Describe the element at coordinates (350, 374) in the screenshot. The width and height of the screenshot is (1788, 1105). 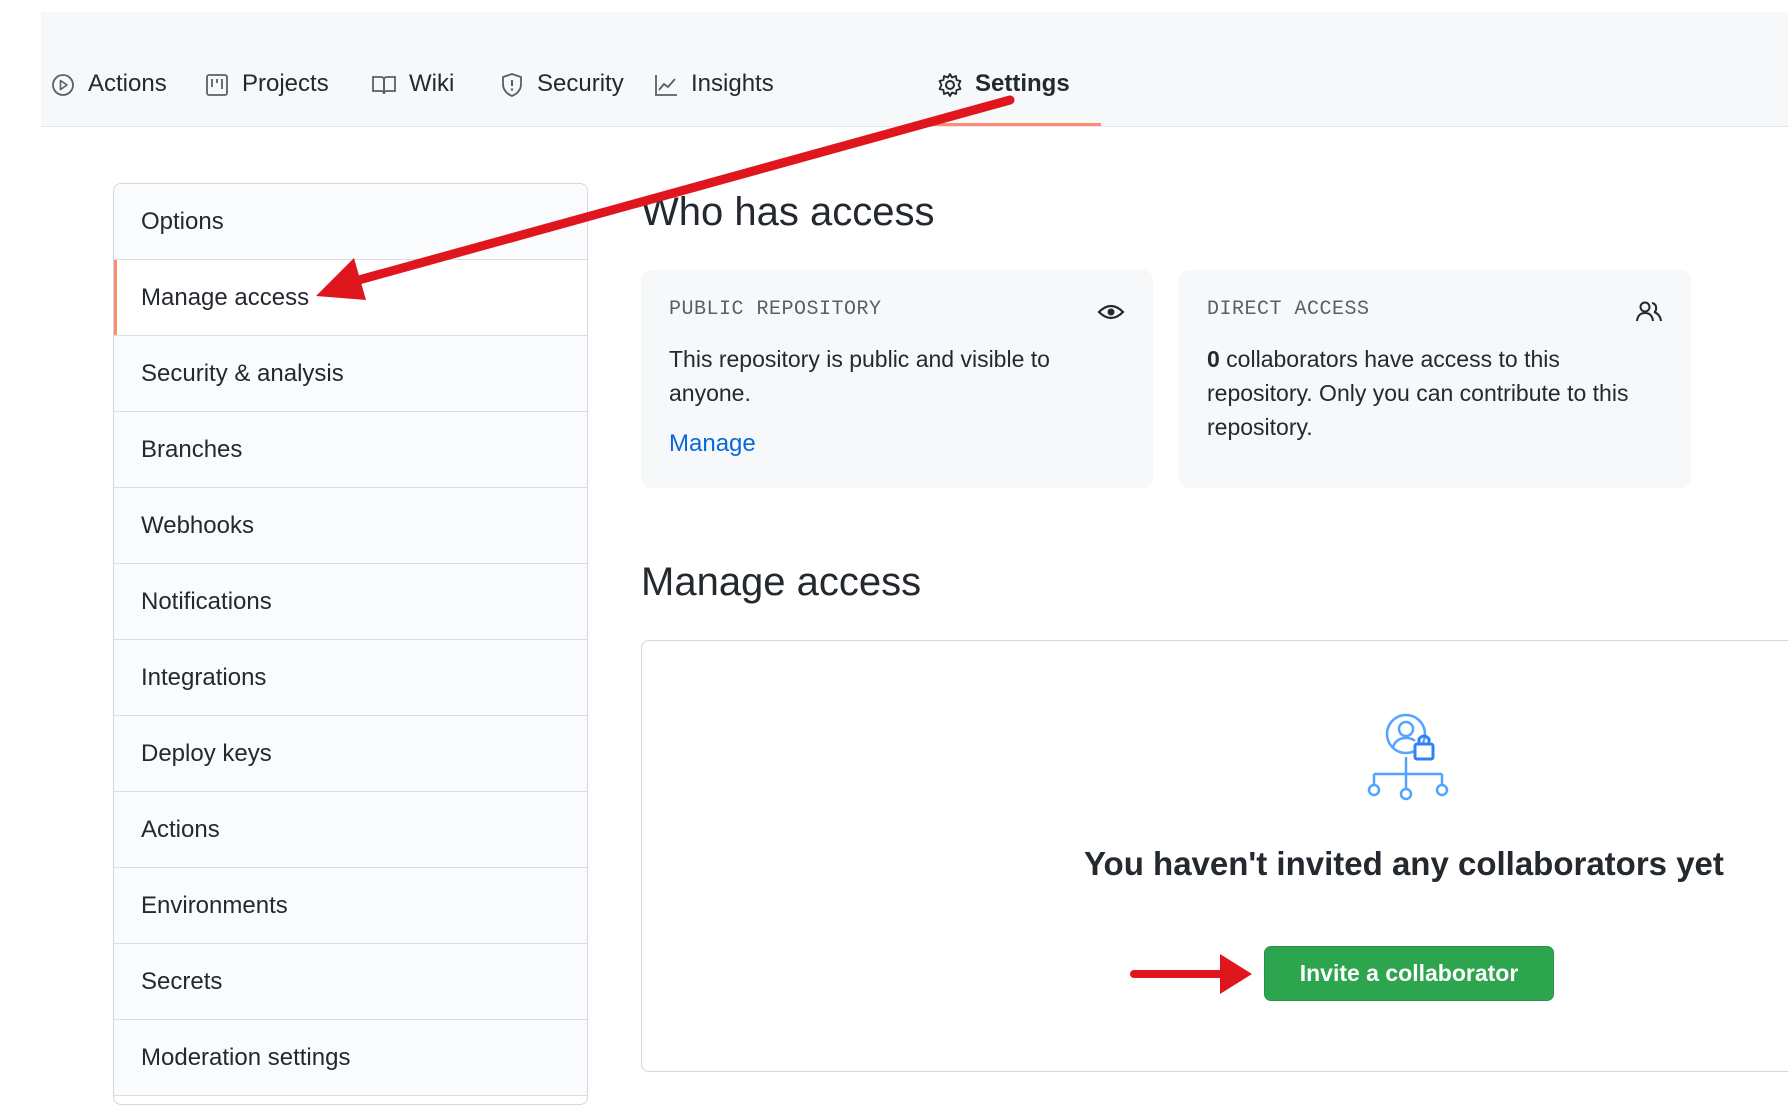
I see `sidebar-item-security-analysis: Security & analysis` at that location.